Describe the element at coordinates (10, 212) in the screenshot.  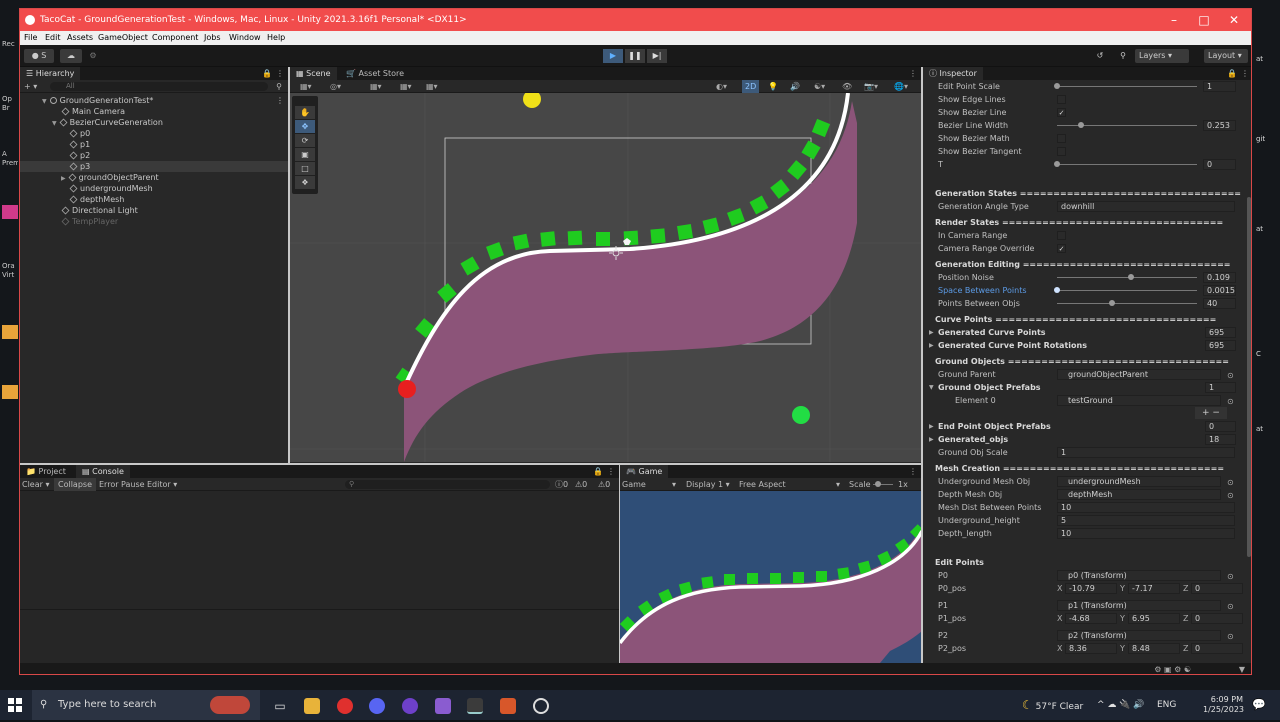
I see `desktop-icon` at that location.